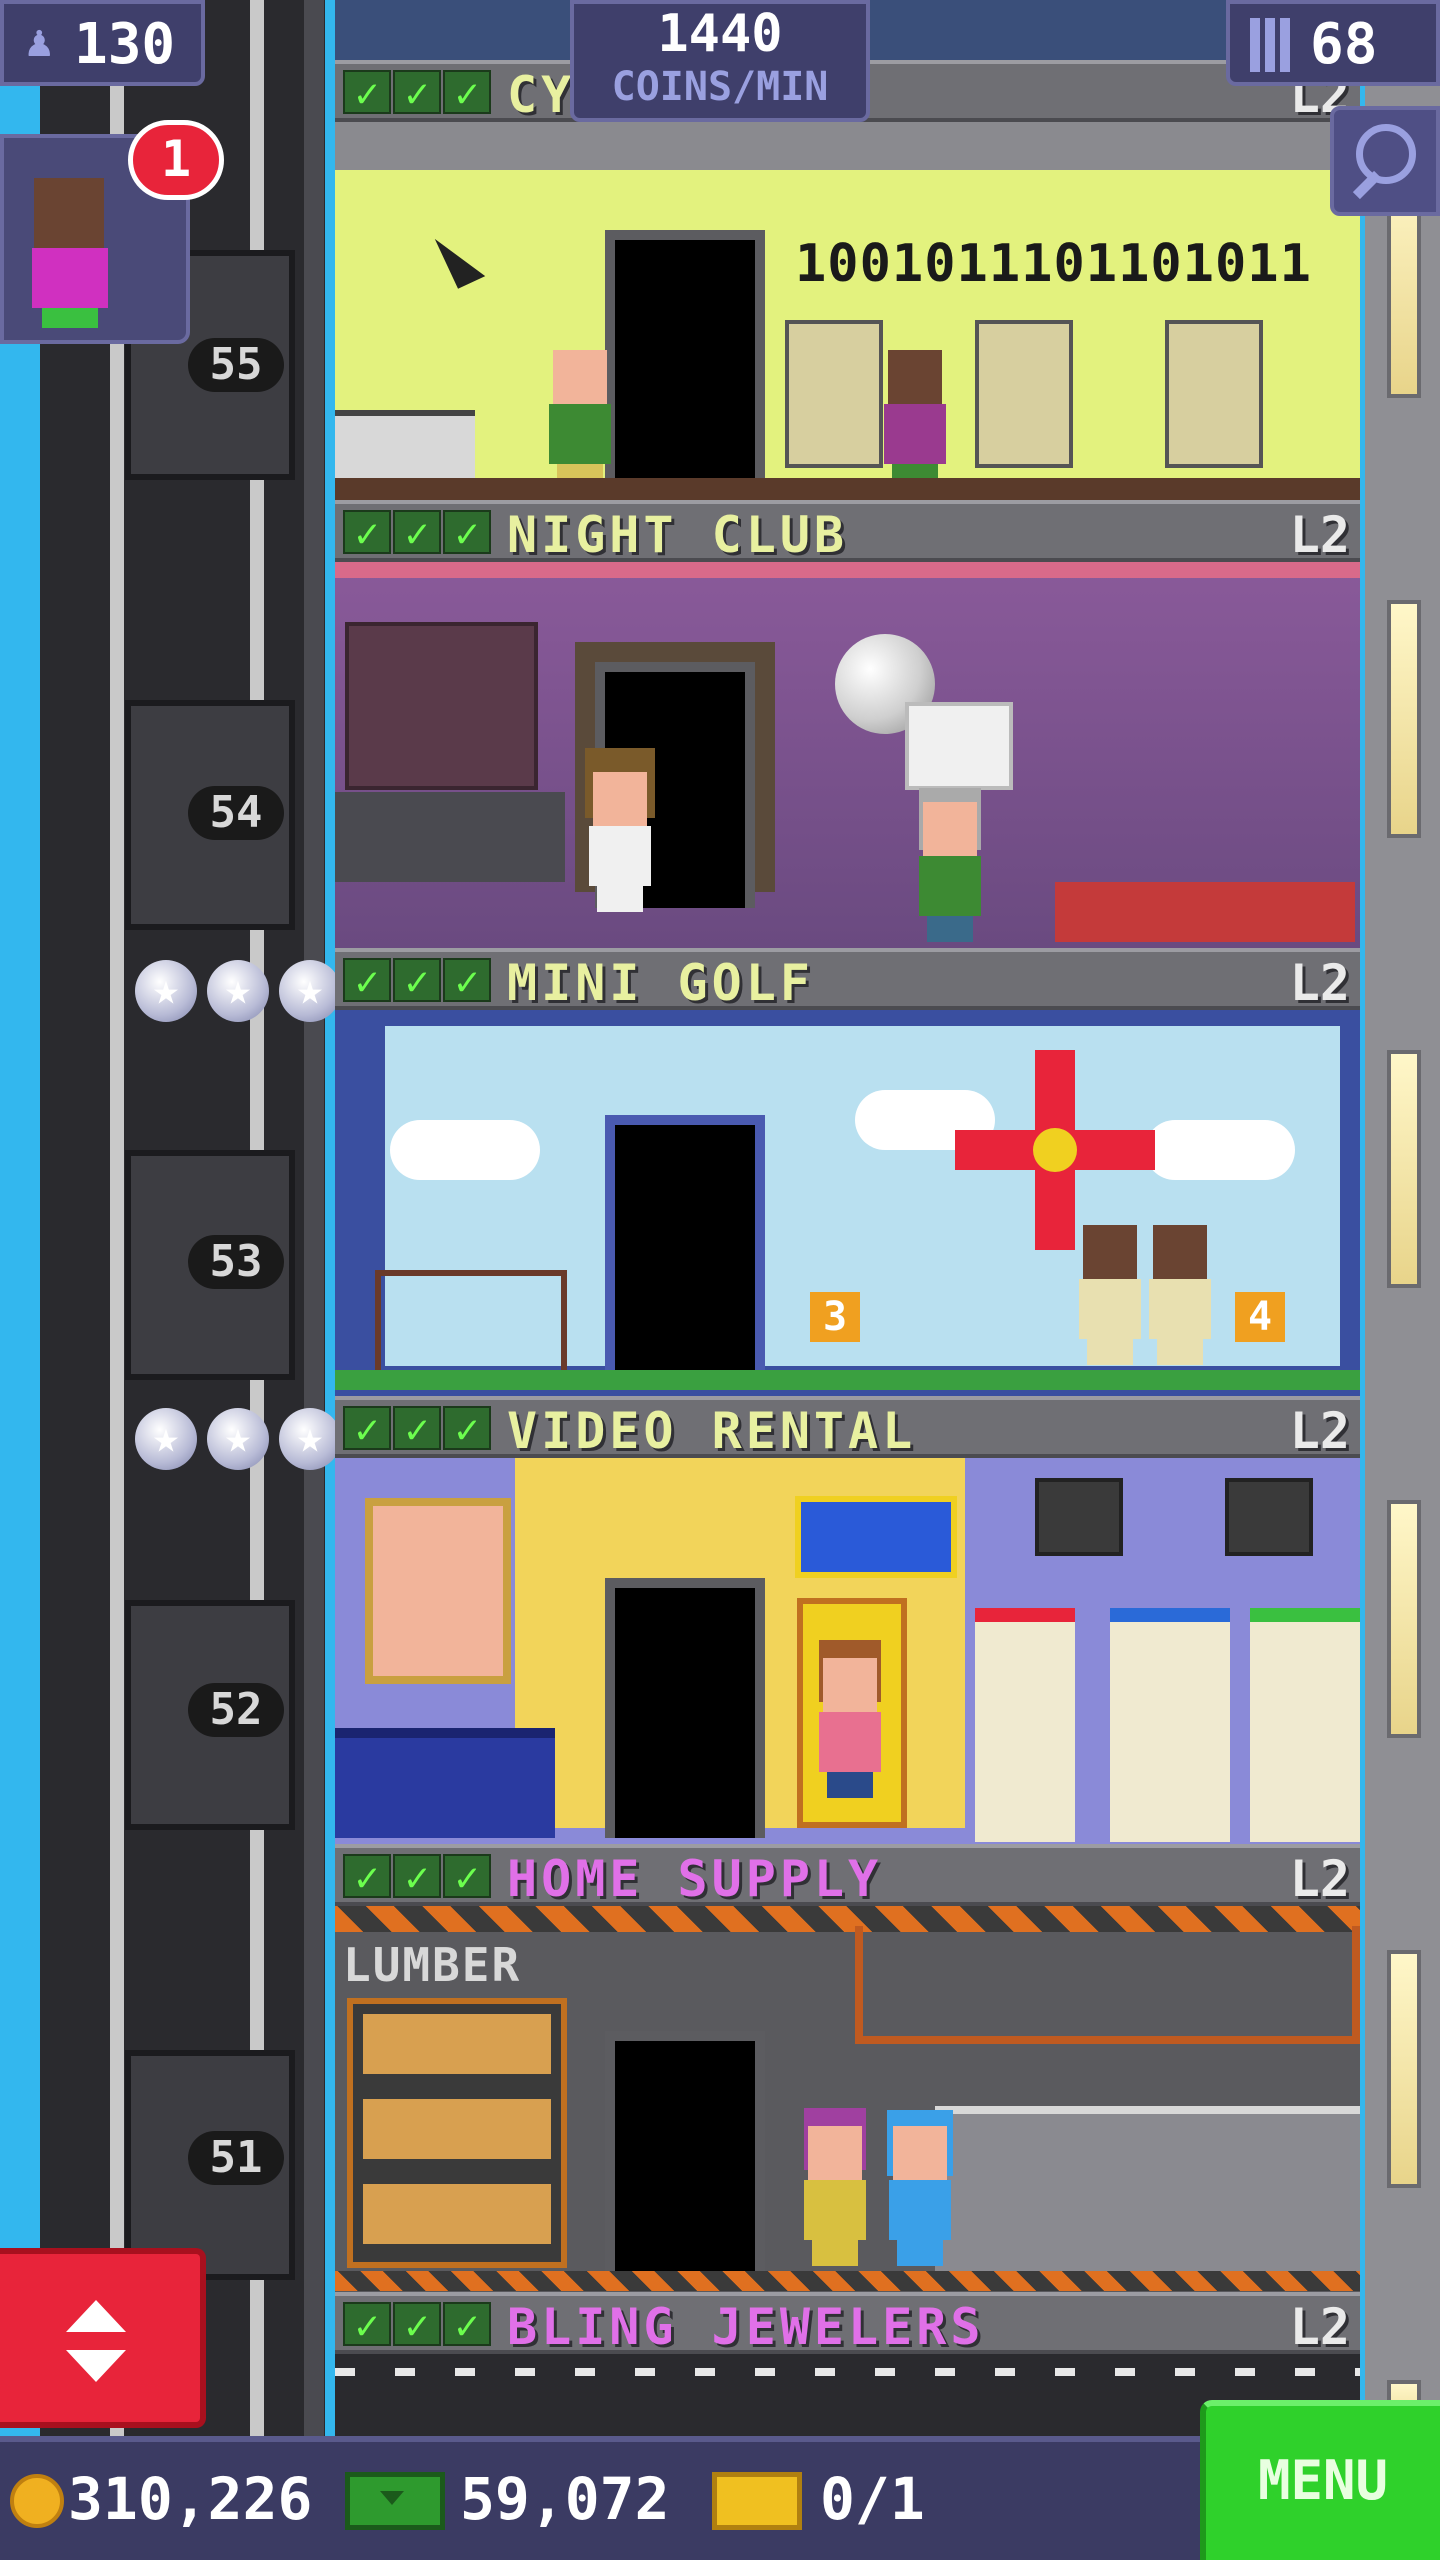 This screenshot has width=1440, height=2560. What do you see at coordinates (847, 1651) in the screenshot?
I see `video-rental-room` at bounding box center [847, 1651].